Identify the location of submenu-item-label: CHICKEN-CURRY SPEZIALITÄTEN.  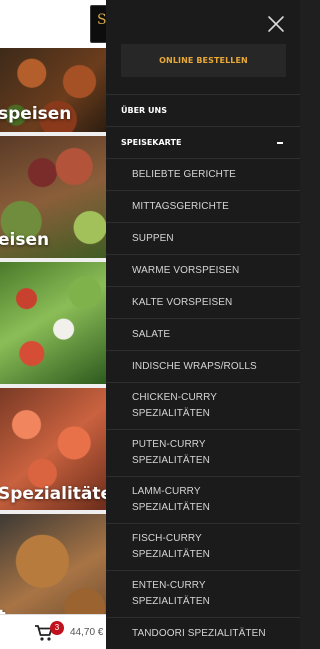
(175, 405).